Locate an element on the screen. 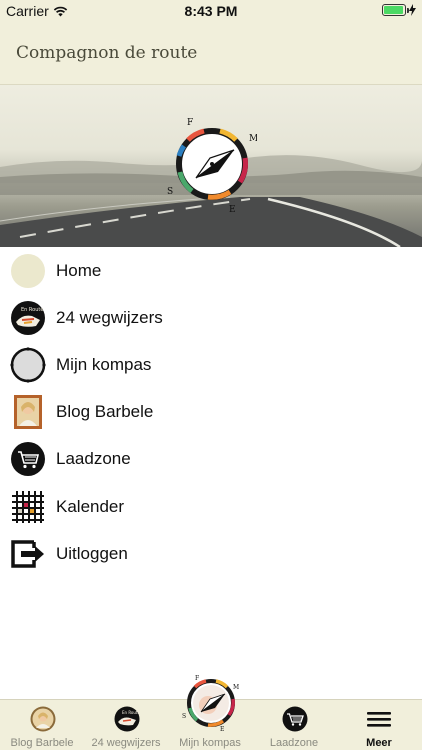  tab-label: Mijn kompas is located at coordinates (210, 743).